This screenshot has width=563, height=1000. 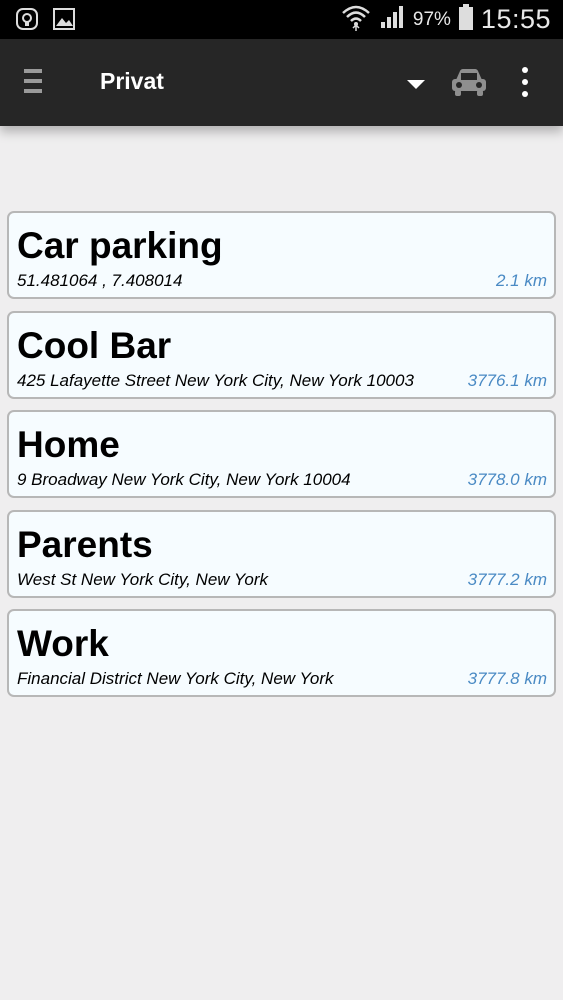 I want to click on status-bar: 97% 15:55, so click(x=281, y=19).